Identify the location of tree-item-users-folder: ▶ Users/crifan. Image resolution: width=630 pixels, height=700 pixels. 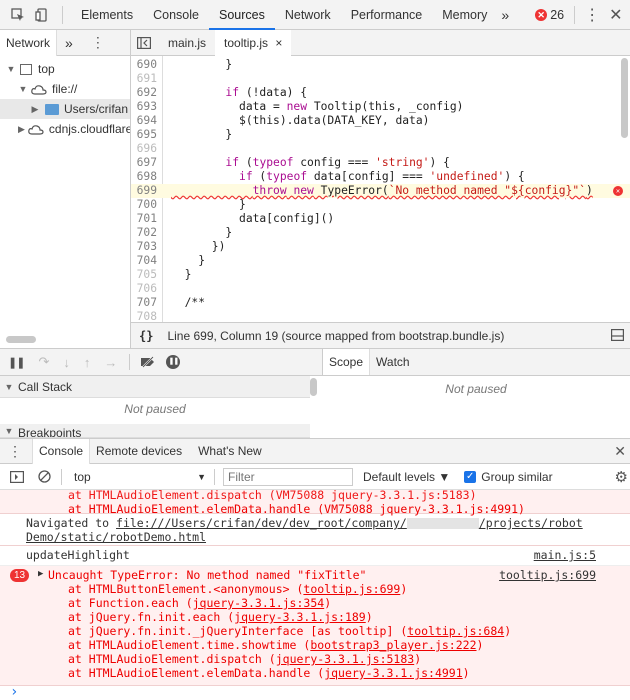
(65, 109).